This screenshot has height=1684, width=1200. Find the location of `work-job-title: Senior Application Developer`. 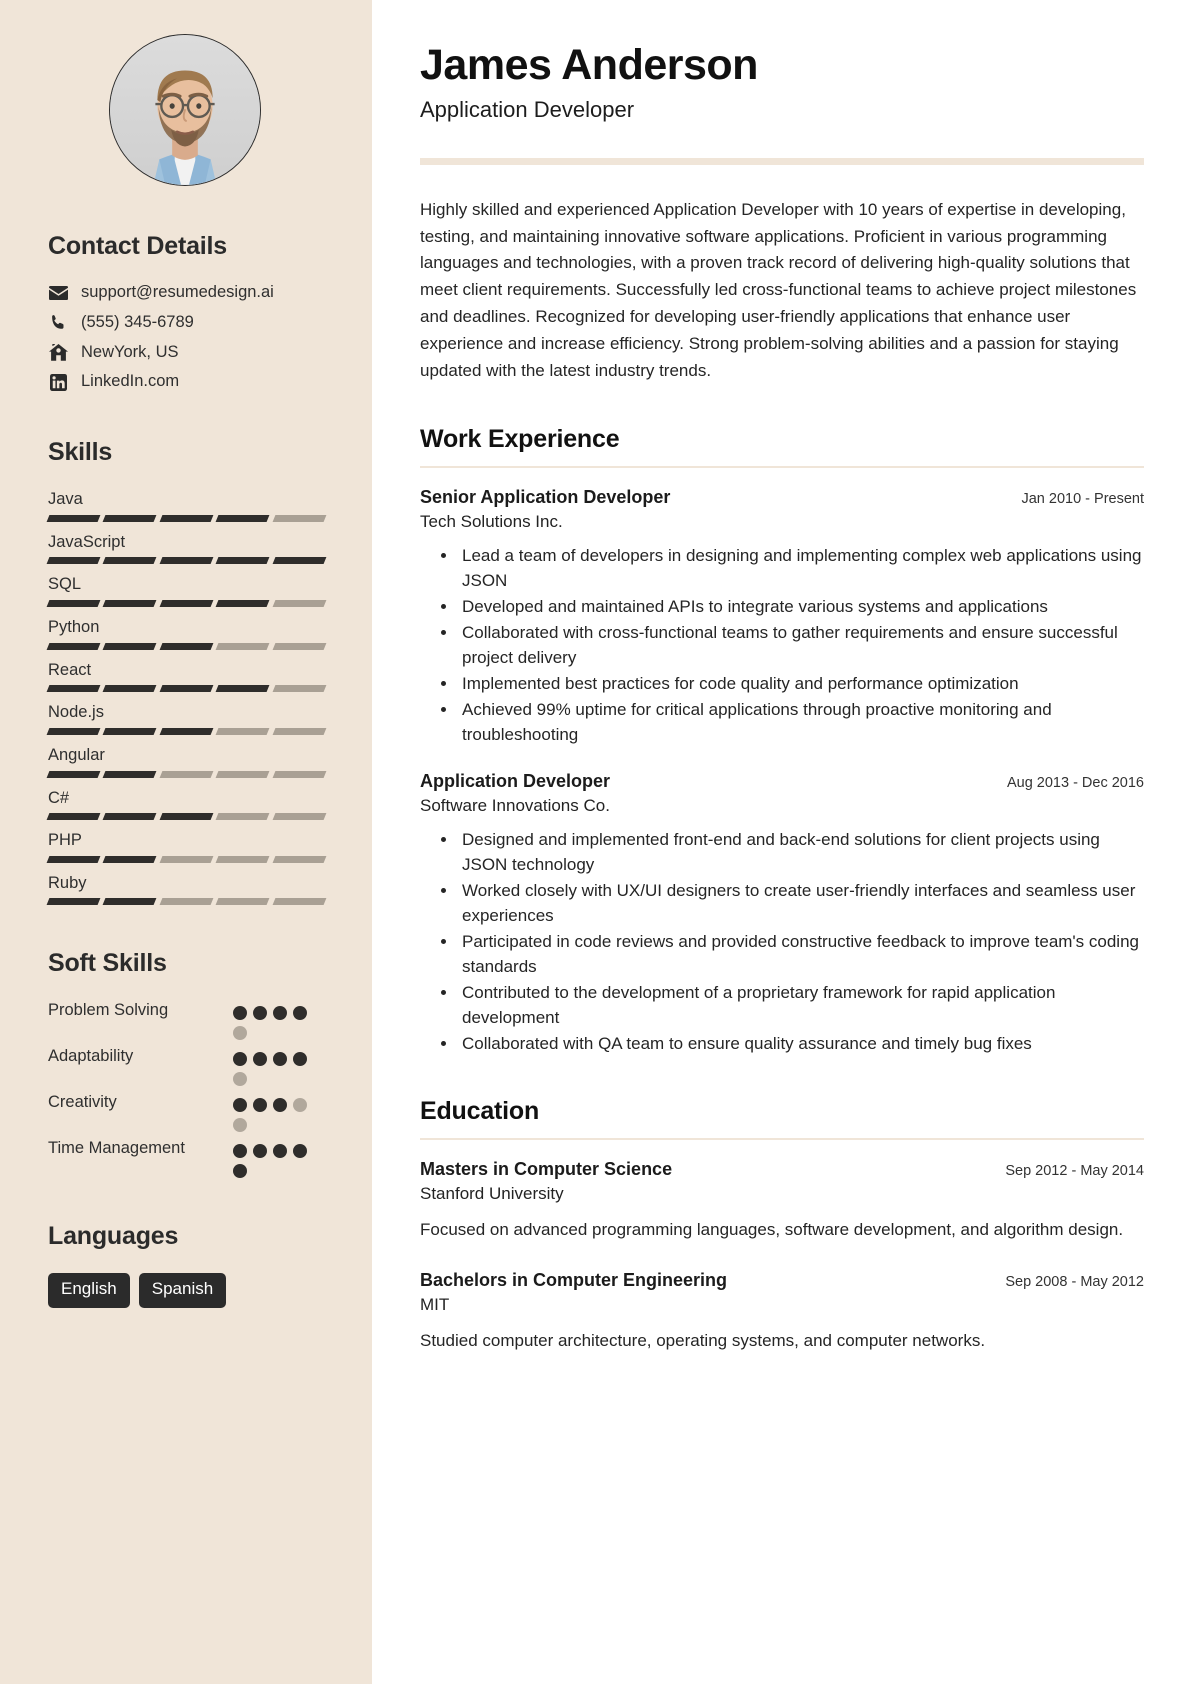

work-job-title: Senior Application Developer is located at coordinates (545, 496).